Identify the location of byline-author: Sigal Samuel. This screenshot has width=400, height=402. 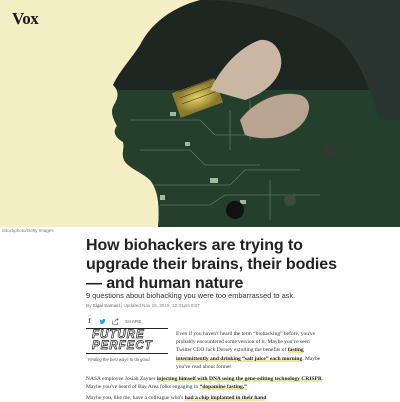
(106, 305).